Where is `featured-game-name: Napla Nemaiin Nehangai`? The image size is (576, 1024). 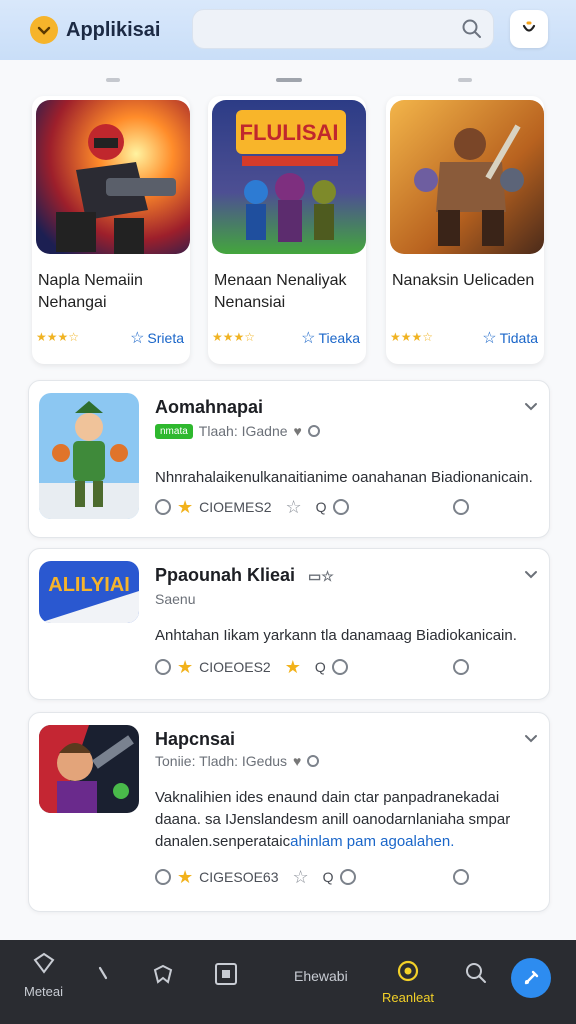
featured-game-name: Napla Nemaiin Nehangai is located at coordinates (90, 291).